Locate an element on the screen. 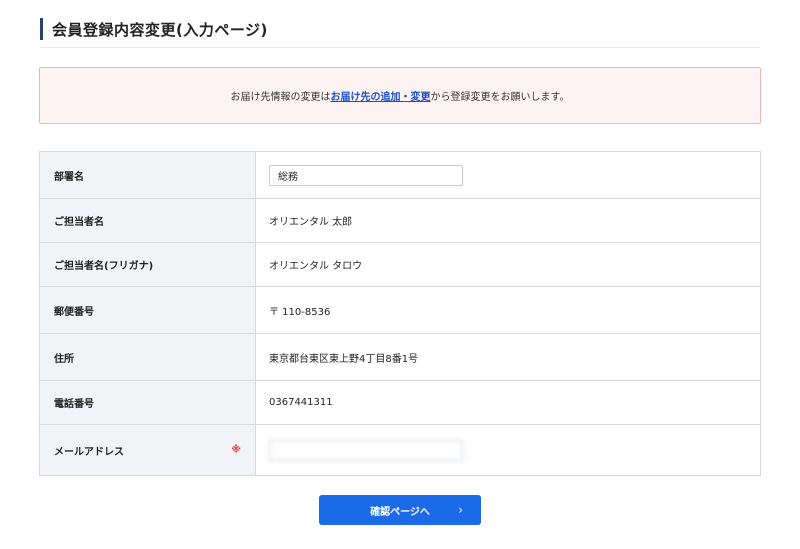 This screenshot has height=549, width=800. notice-suffix: から登録変更をお願いします。 is located at coordinates (500, 97).